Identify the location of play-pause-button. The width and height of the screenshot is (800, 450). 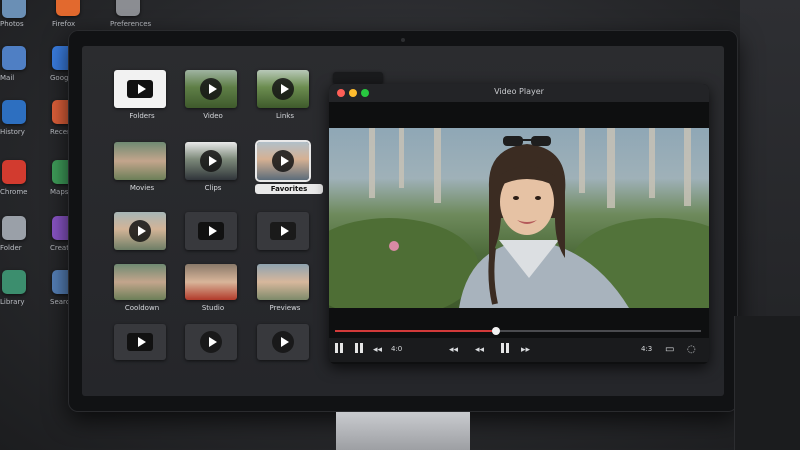
(505, 350).